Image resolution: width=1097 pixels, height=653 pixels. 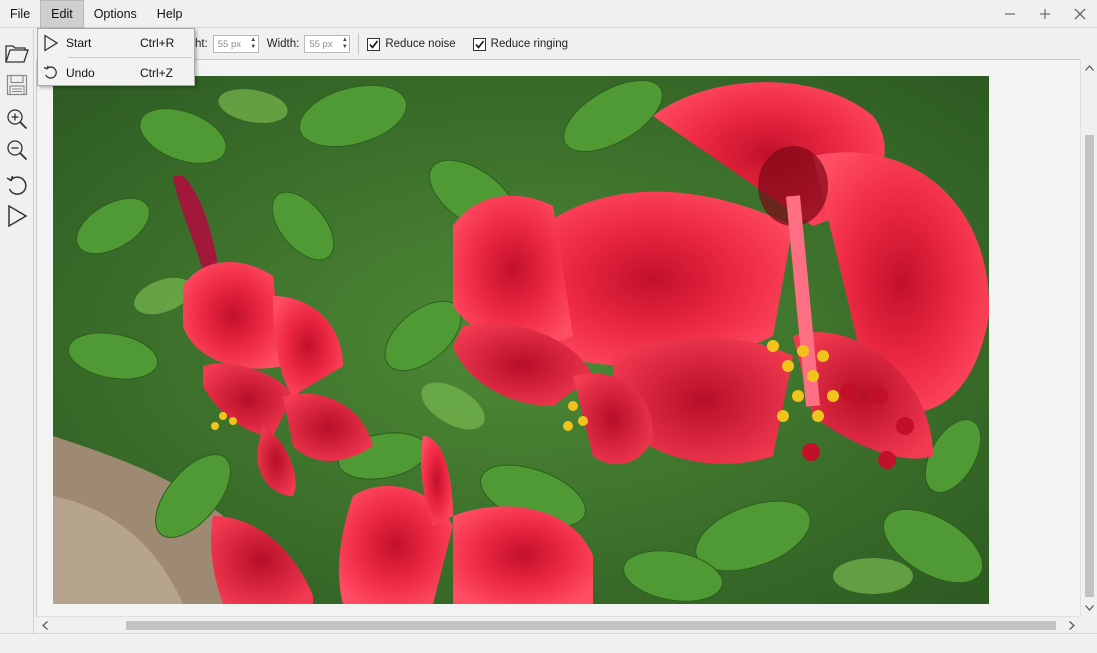 I want to click on maximize-button, so click(x=1044, y=14).